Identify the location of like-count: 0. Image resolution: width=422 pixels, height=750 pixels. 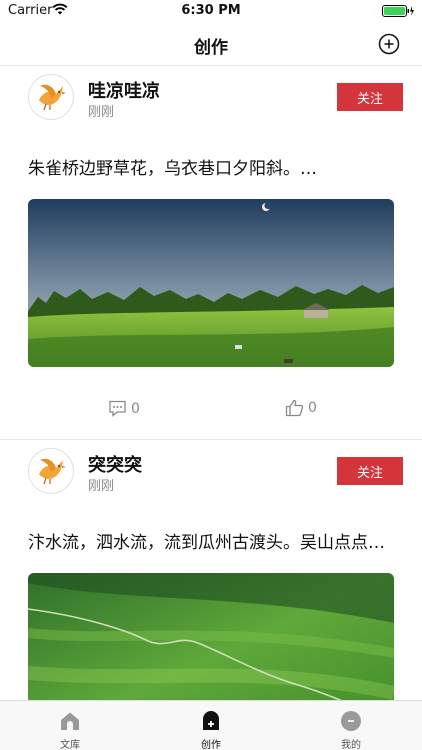
(312, 408).